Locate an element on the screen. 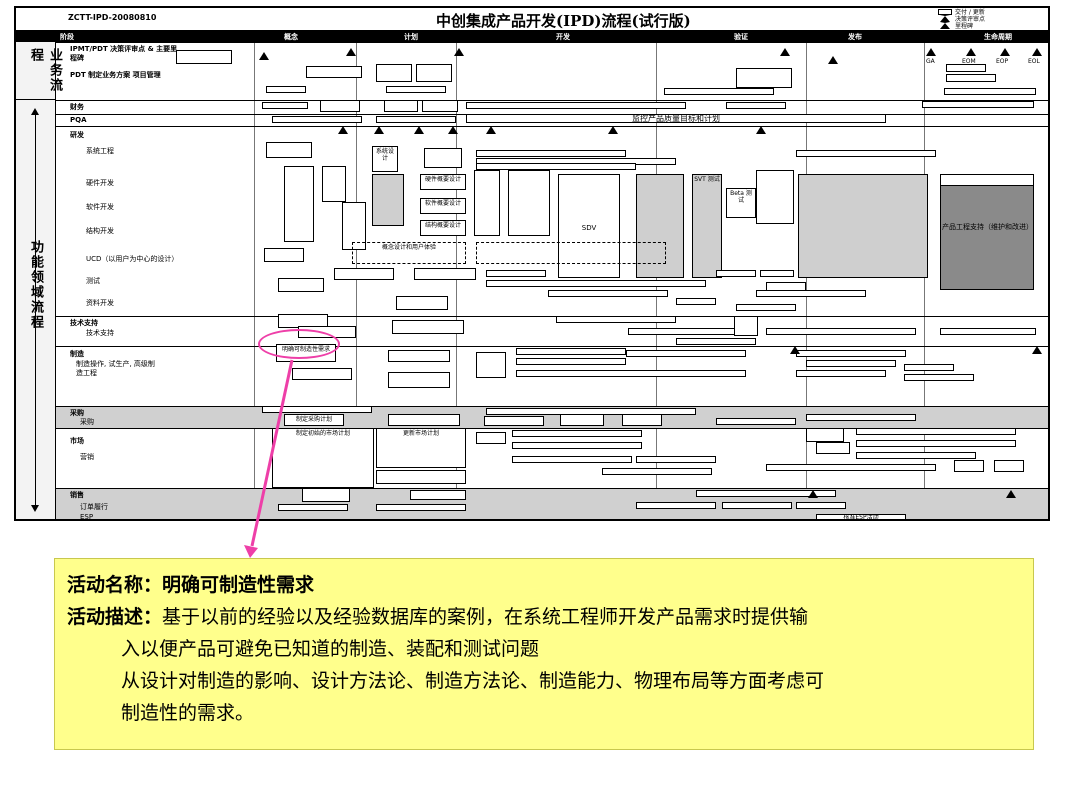 The image size is (1080, 810). phase-develop: 开发 is located at coordinates (563, 37).